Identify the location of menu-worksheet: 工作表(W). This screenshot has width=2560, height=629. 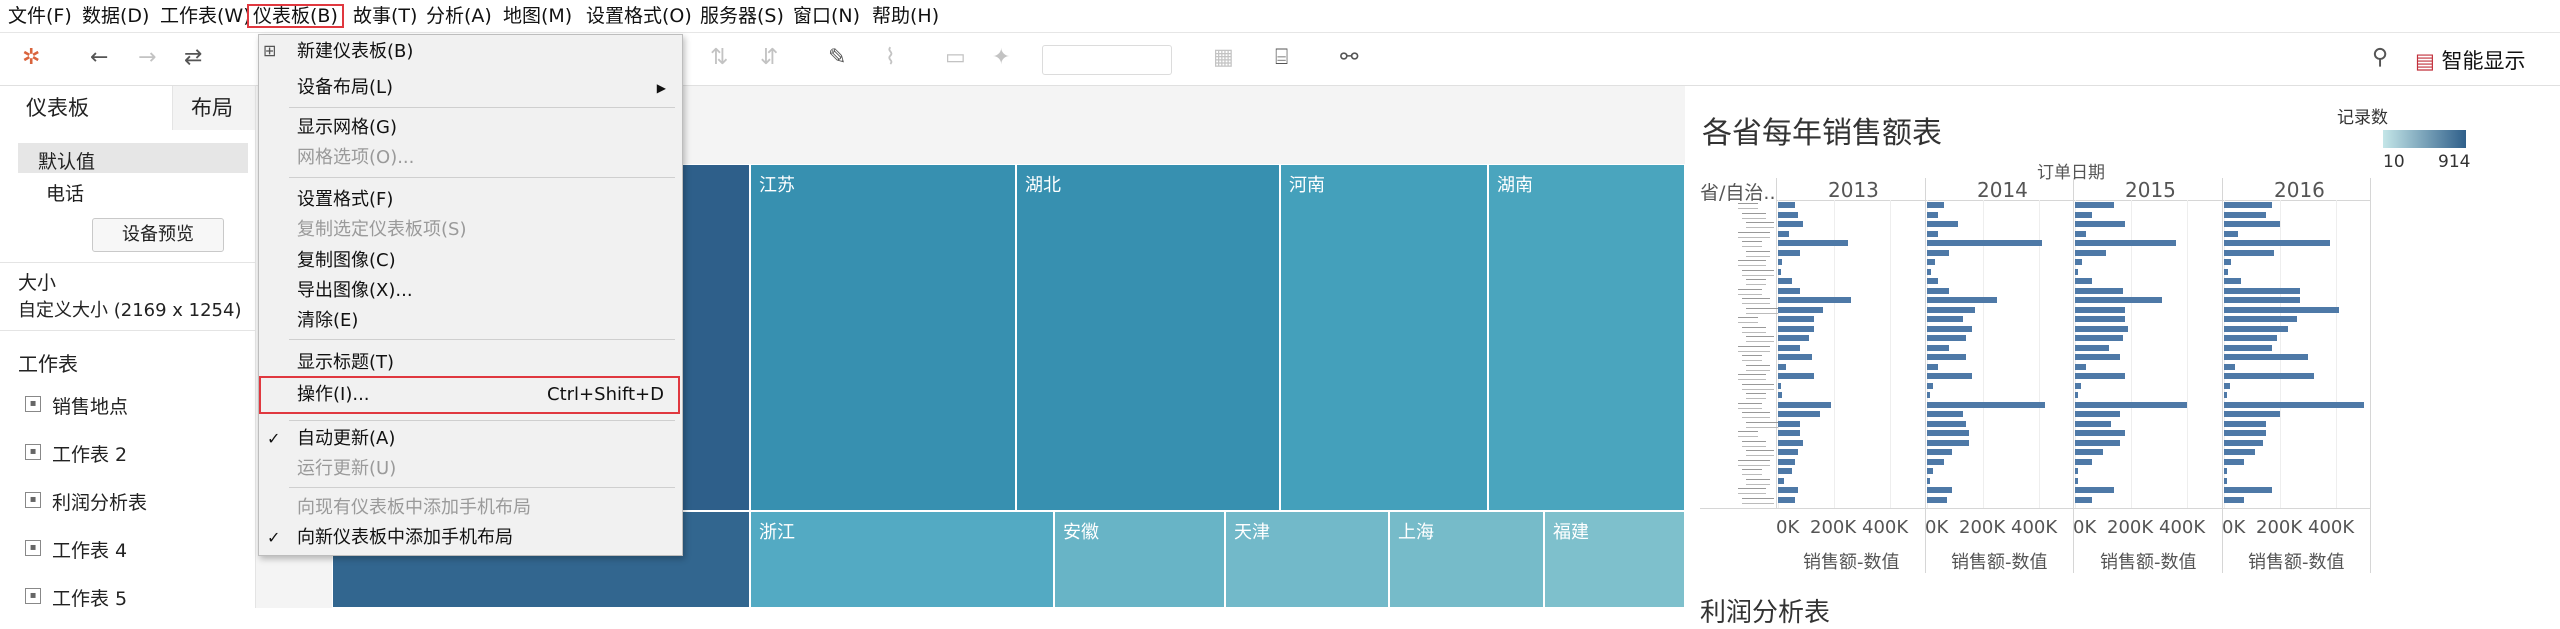
(205, 16).